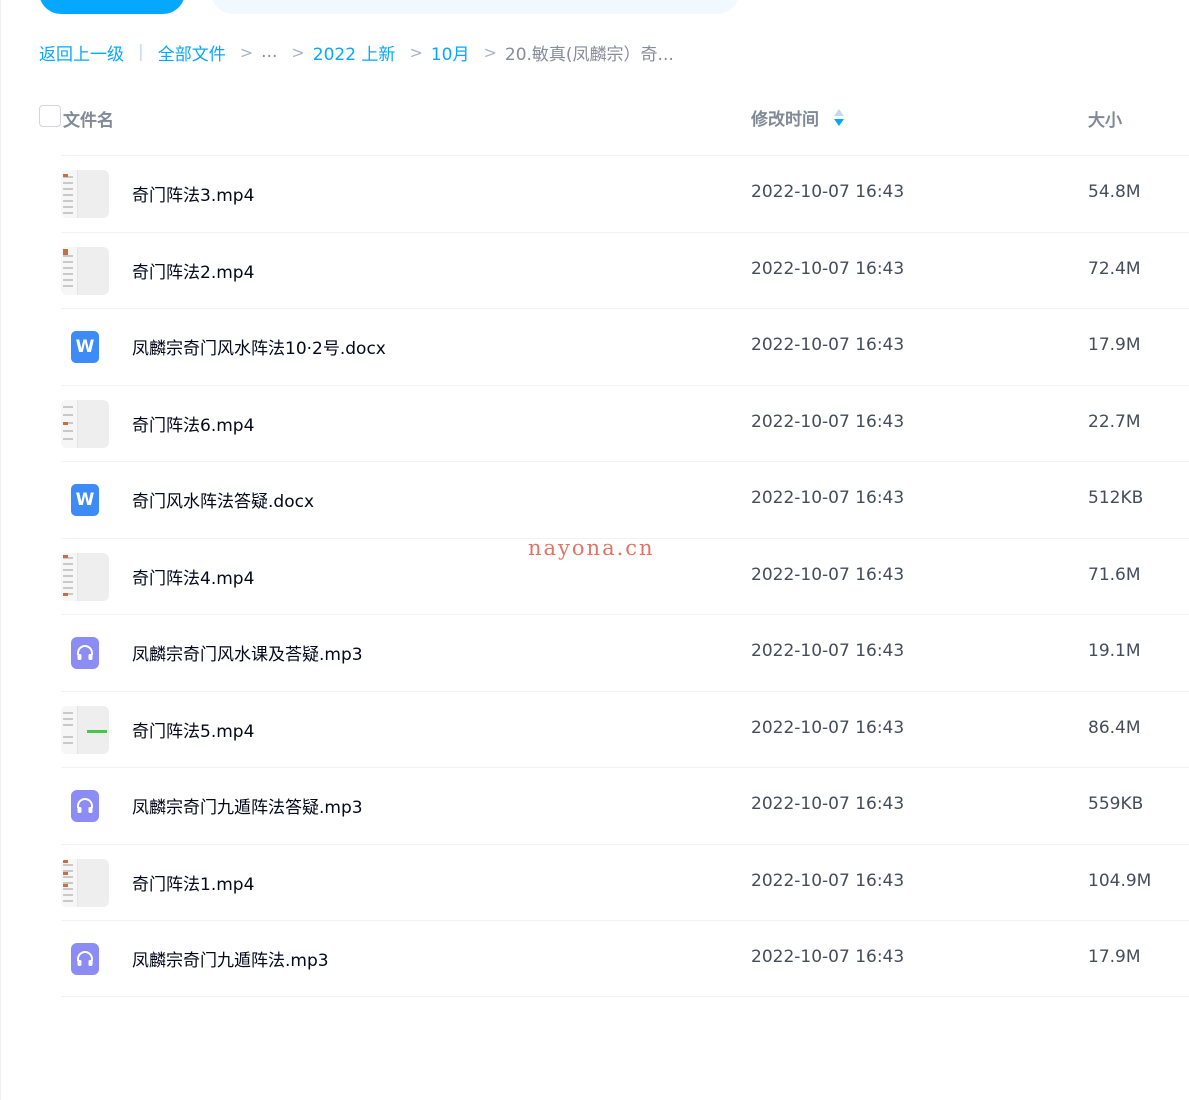  What do you see at coordinates (81, 52) in the screenshot?
I see `back-link: 返回上一级` at bounding box center [81, 52].